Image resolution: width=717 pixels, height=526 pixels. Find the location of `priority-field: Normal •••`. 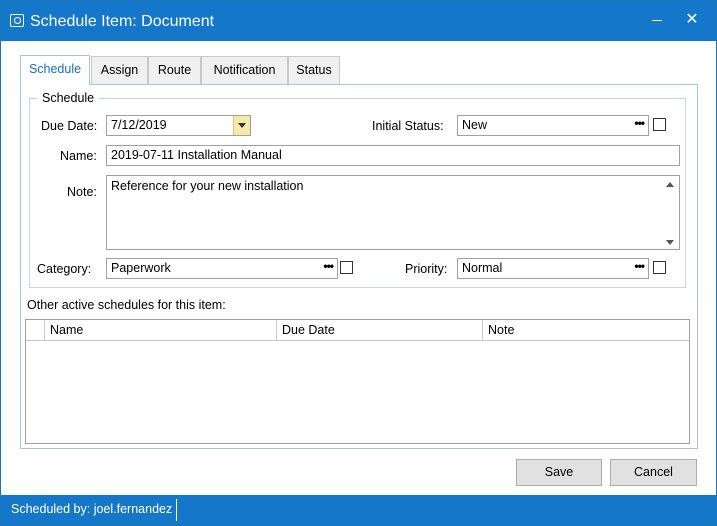

priority-field: Normal ••• is located at coordinates (553, 268).